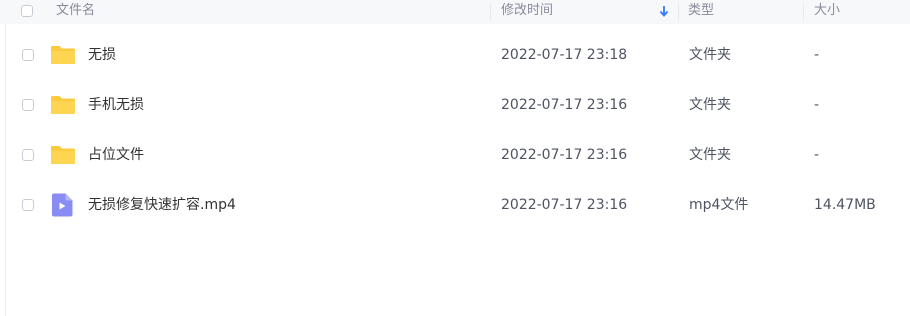 The image size is (910, 316). Describe the element at coordinates (845, 205) in the screenshot. I see `file-size: 14.47MB` at that location.